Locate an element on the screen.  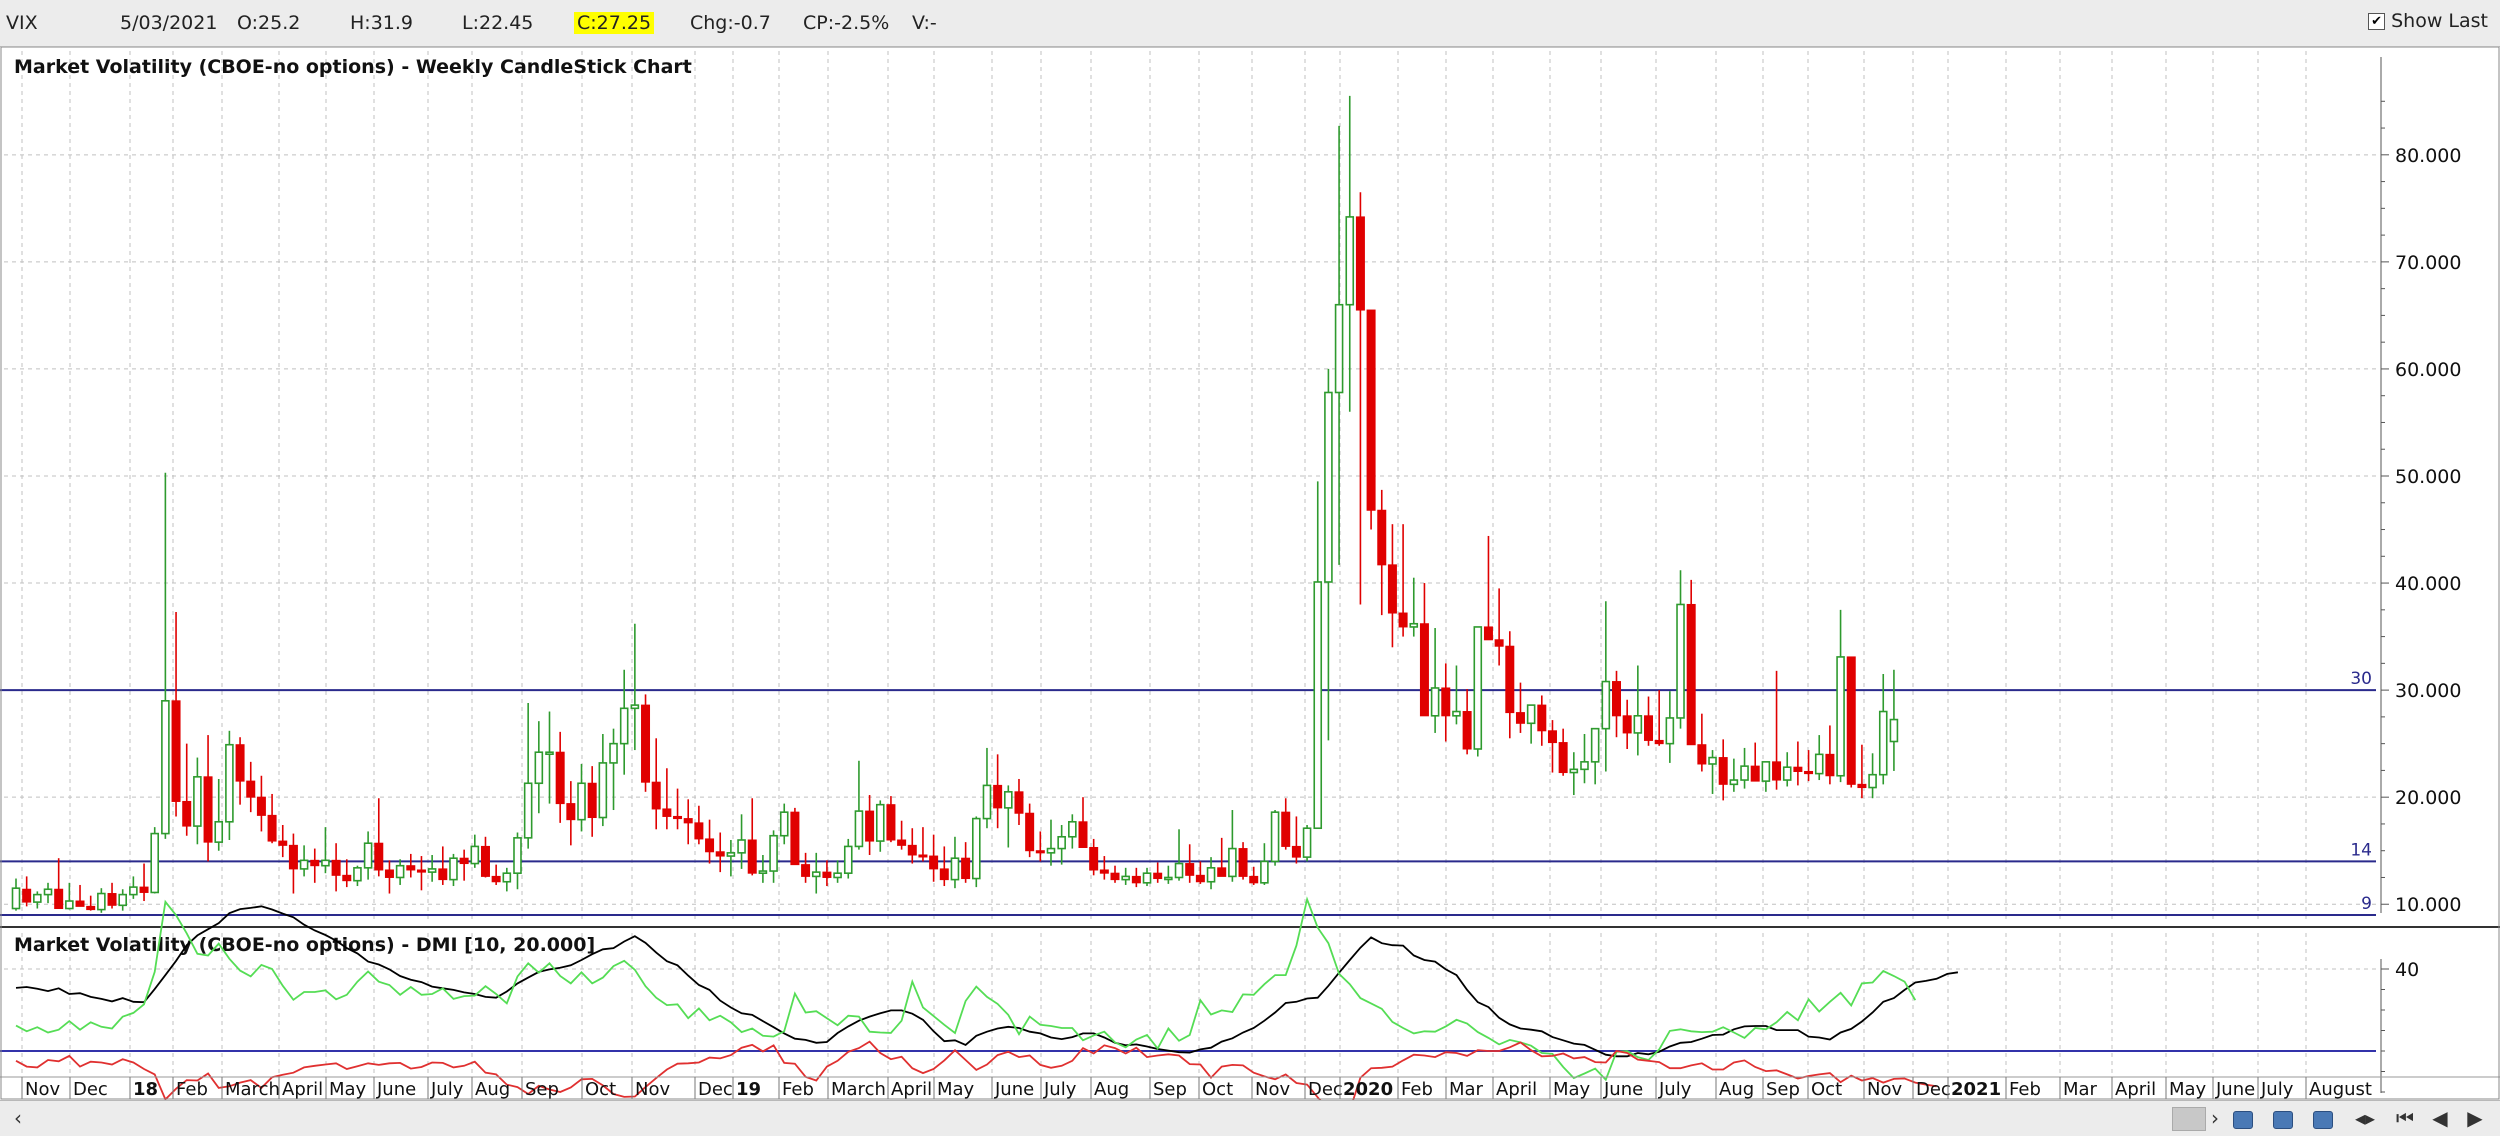
show-last-label: Show Last is located at coordinates (2439, 21).